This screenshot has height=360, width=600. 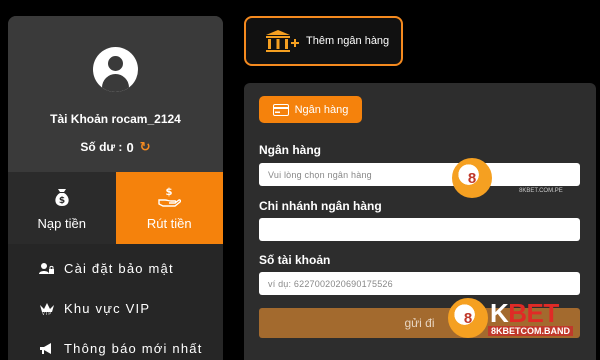 What do you see at coordinates (62, 208) in the screenshot?
I see `deposit-button: $ Nạp tiền` at bounding box center [62, 208].